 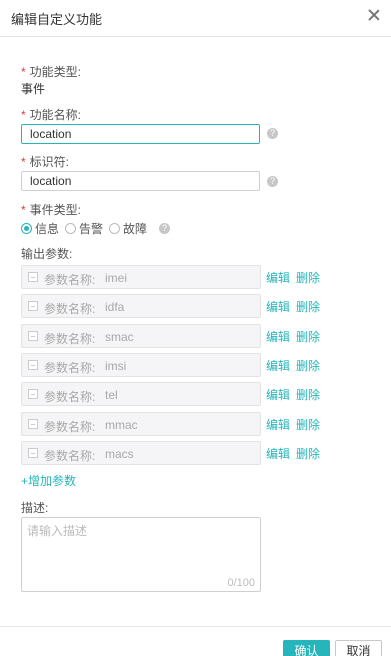 I want to click on function-name-input: location, so click(x=140, y=134).